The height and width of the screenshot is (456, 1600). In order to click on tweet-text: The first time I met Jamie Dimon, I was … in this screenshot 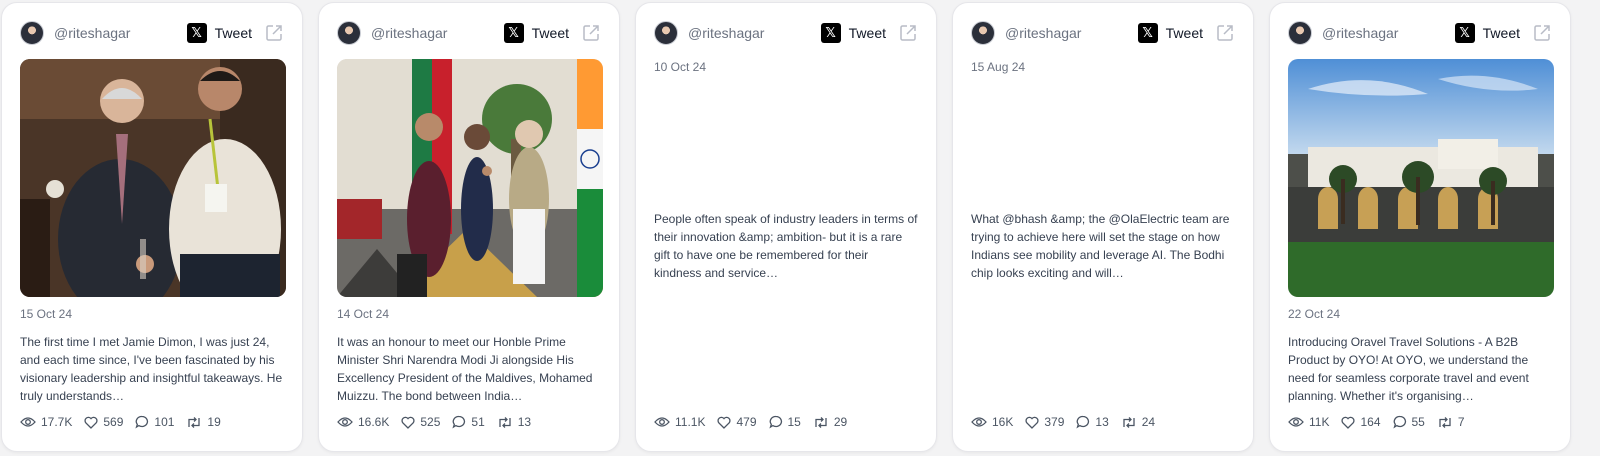, I will do `click(151, 369)`.